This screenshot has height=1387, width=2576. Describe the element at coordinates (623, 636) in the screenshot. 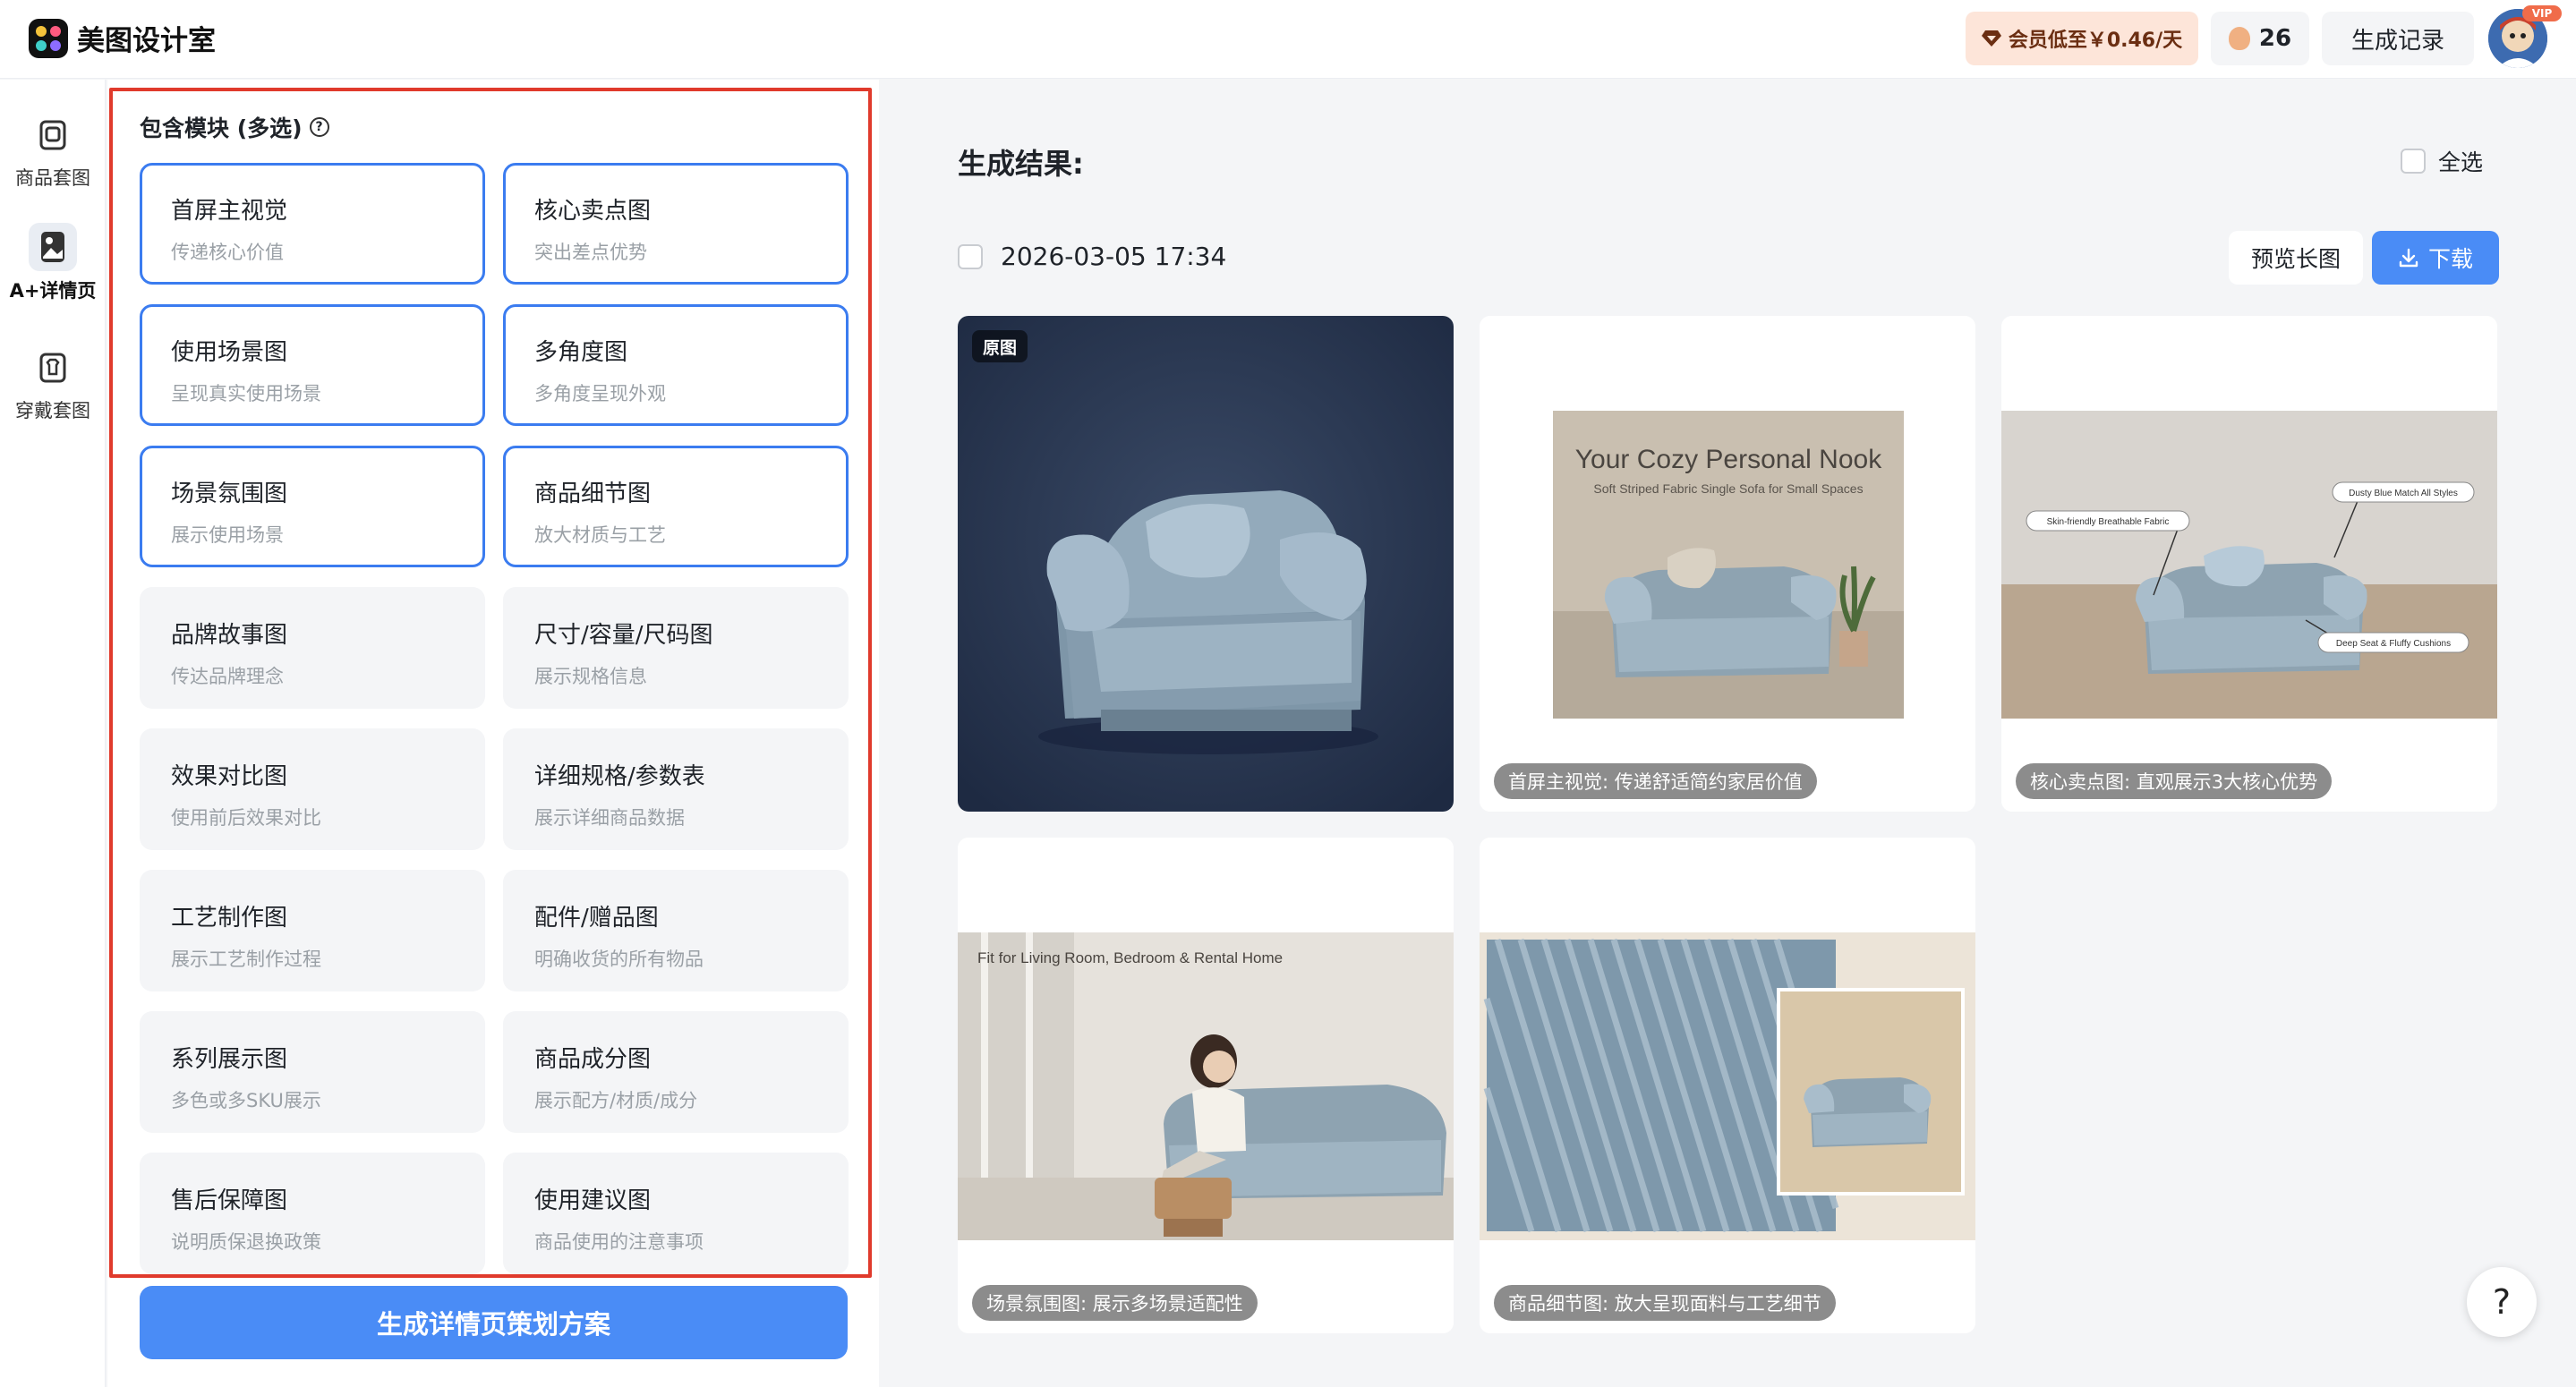

I see `module-title: 尺寸/容量/尺码图` at that location.